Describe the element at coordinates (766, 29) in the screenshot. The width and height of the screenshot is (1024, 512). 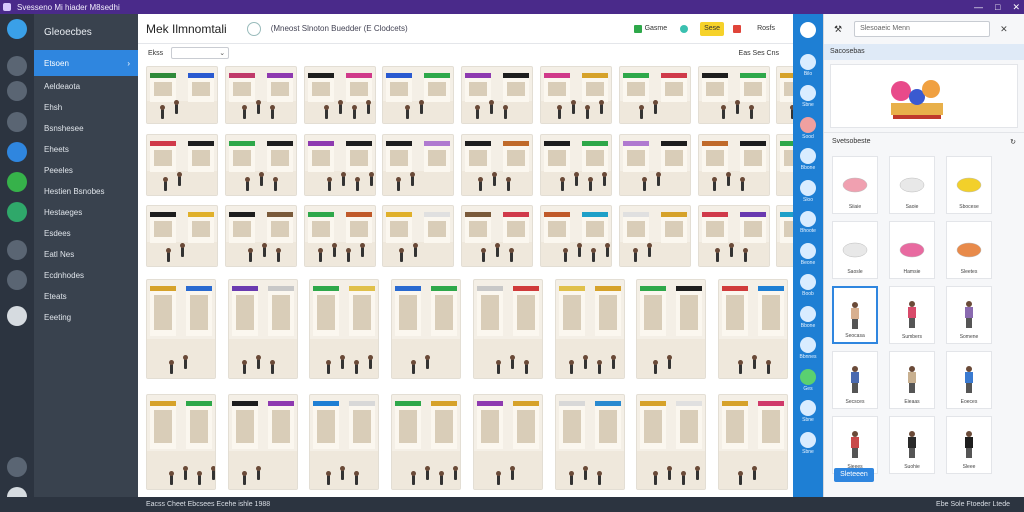
I see `header-badge: Rosfs` at that location.